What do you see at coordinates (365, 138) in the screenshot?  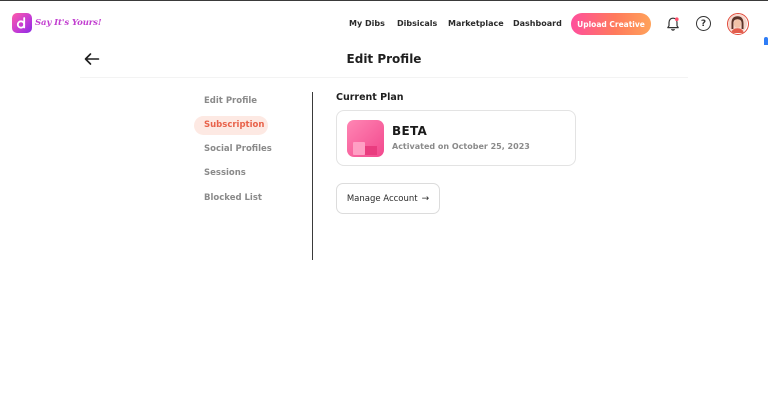 I see `plan-badge-icon` at bounding box center [365, 138].